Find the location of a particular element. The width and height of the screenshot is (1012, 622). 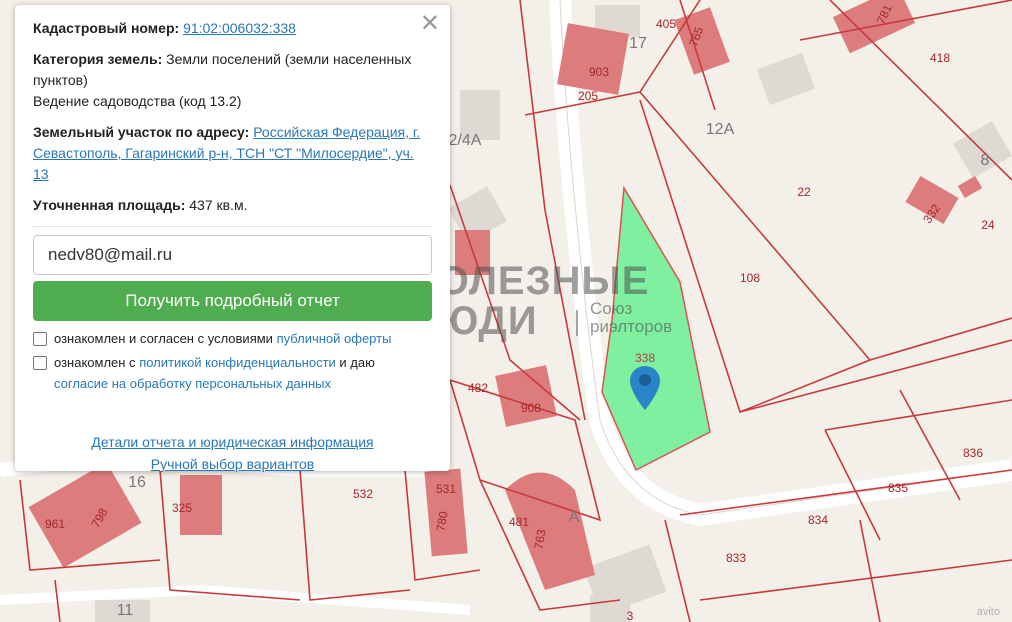

corner-watermark: avito is located at coordinates (988, 612).